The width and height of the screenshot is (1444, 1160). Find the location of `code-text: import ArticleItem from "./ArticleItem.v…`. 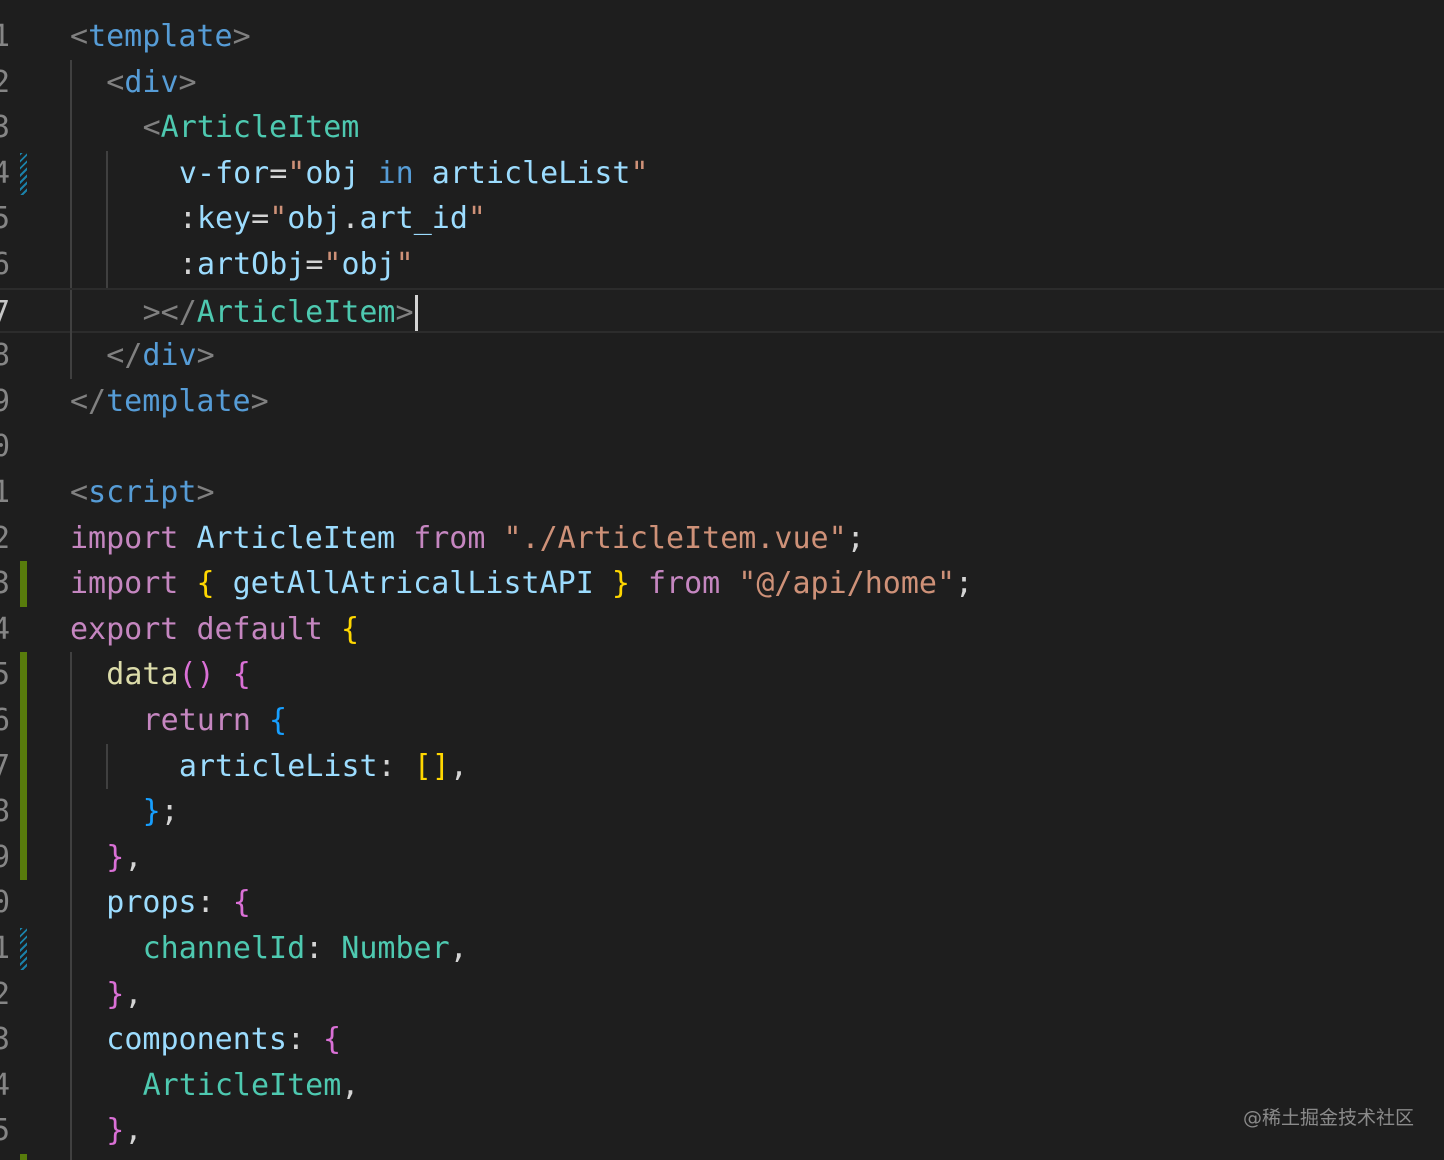

code-text: import ArticleItem from "./ArticleItem.v… is located at coordinates (467, 539).